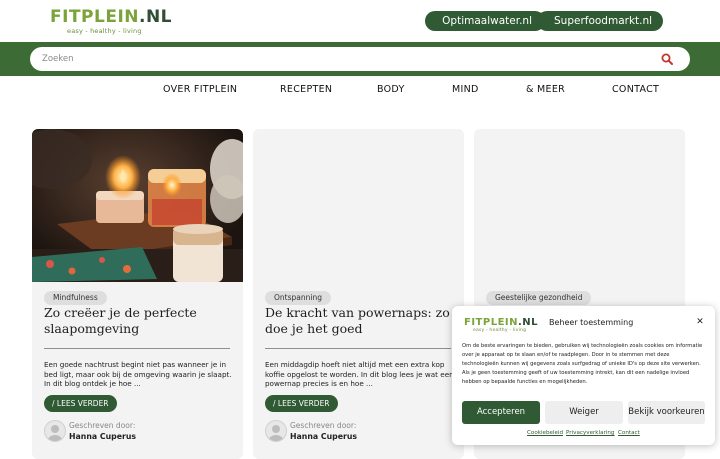  I want to click on superfoodmarkt-link-button: Superfoodmarkt.nl, so click(600, 21).